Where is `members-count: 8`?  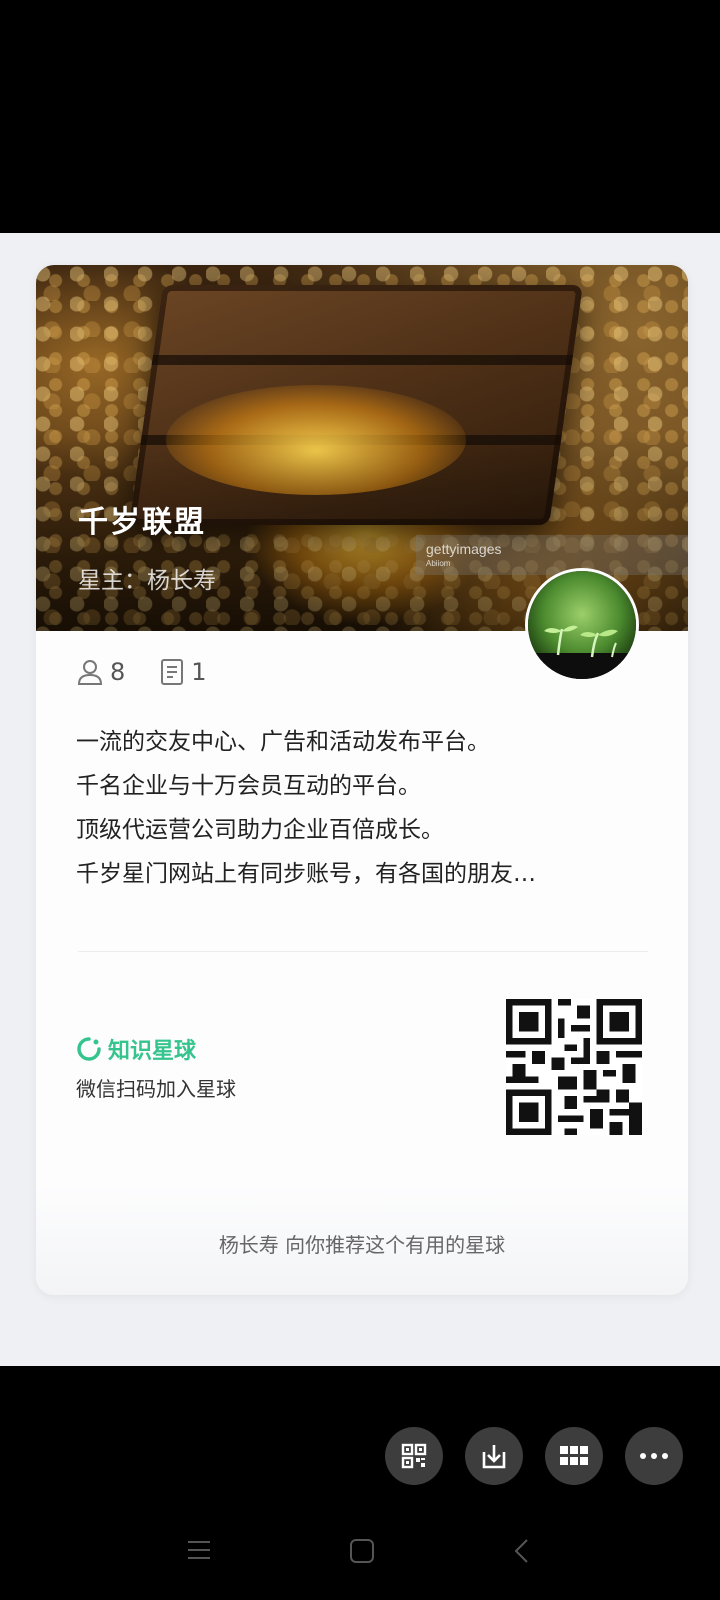 members-count: 8 is located at coordinates (118, 672).